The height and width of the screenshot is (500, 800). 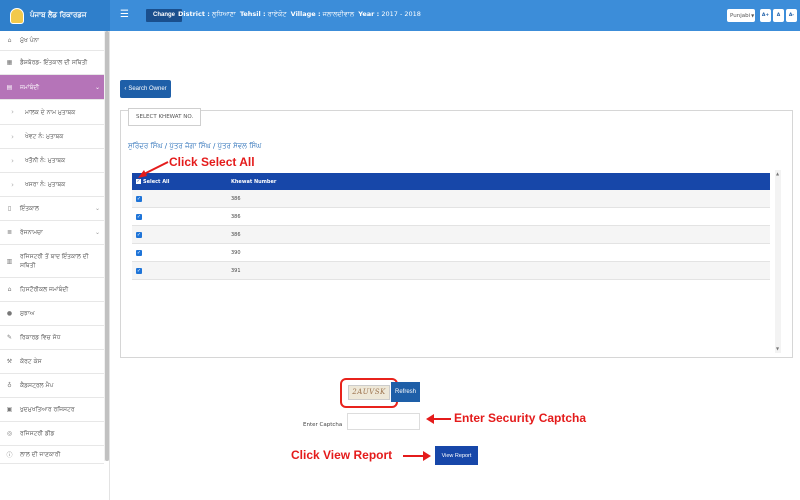 What do you see at coordinates (124, 14) in the screenshot?
I see `hamburger-icon: ☰` at bounding box center [124, 14].